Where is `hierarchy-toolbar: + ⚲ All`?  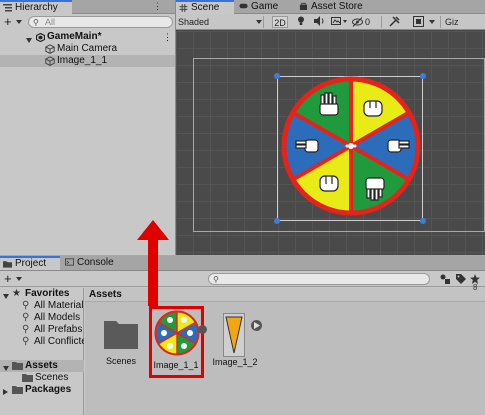
hierarchy-toolbar: + ⚲ All is located at coordinates (87, 22).